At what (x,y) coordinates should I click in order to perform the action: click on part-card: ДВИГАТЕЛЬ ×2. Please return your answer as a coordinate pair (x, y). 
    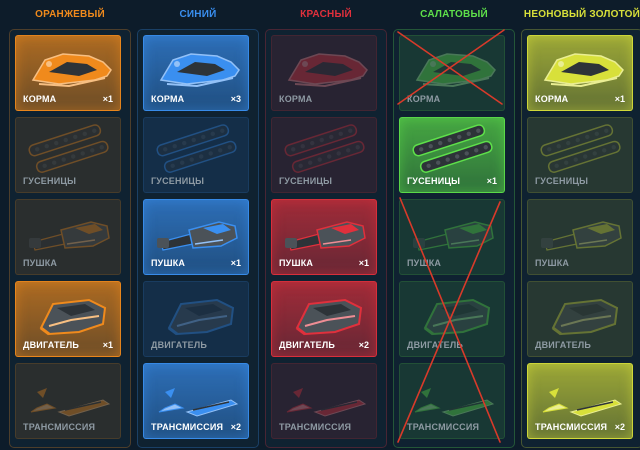
    Looking at the image, I should click on (324, 319).